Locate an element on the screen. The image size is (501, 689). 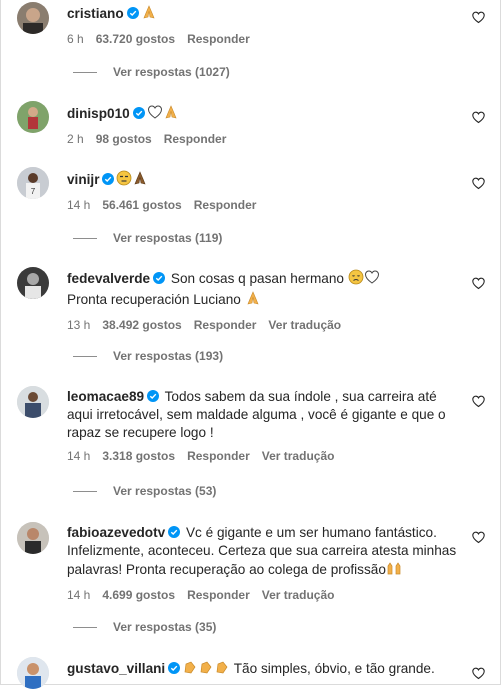
comment-text: Tão simples, óbvio, e tão grande. is located at coordinates (334, 668).